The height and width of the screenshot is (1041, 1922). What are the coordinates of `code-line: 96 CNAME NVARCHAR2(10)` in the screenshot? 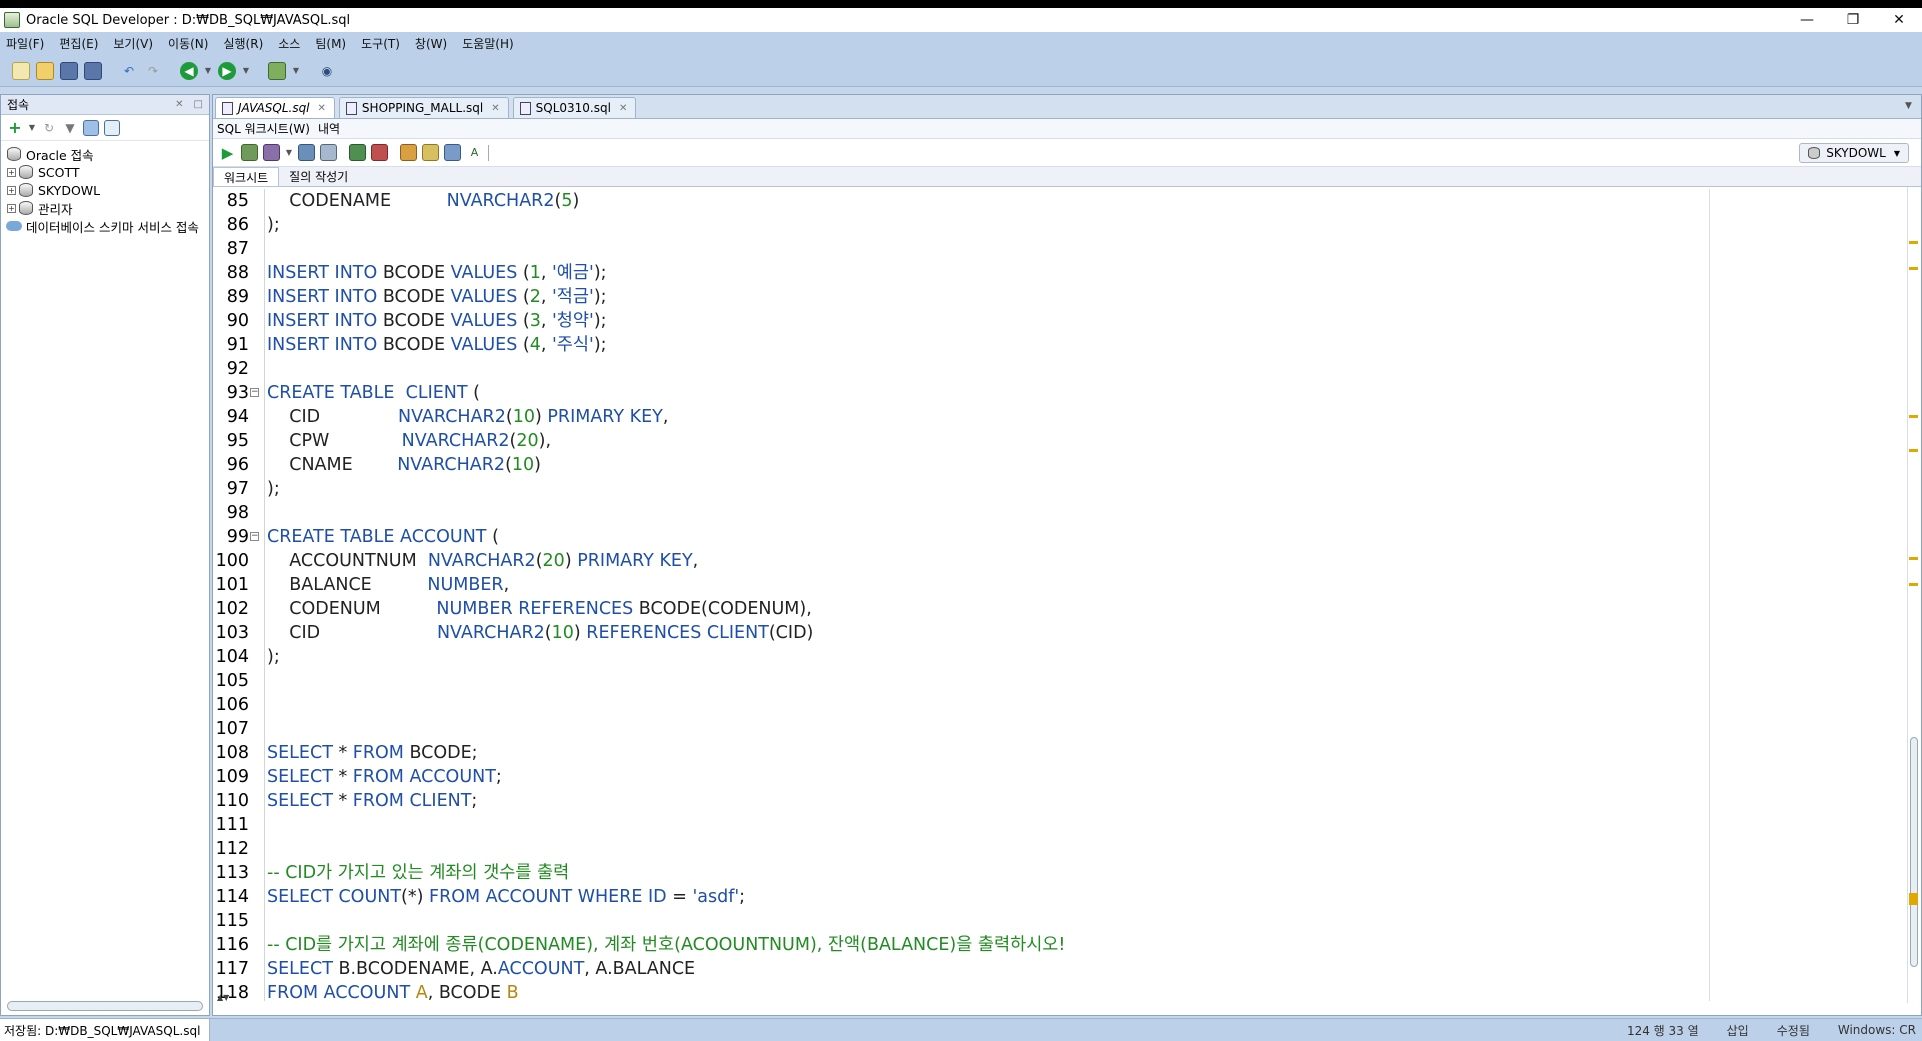 It's located at (1070, 465).